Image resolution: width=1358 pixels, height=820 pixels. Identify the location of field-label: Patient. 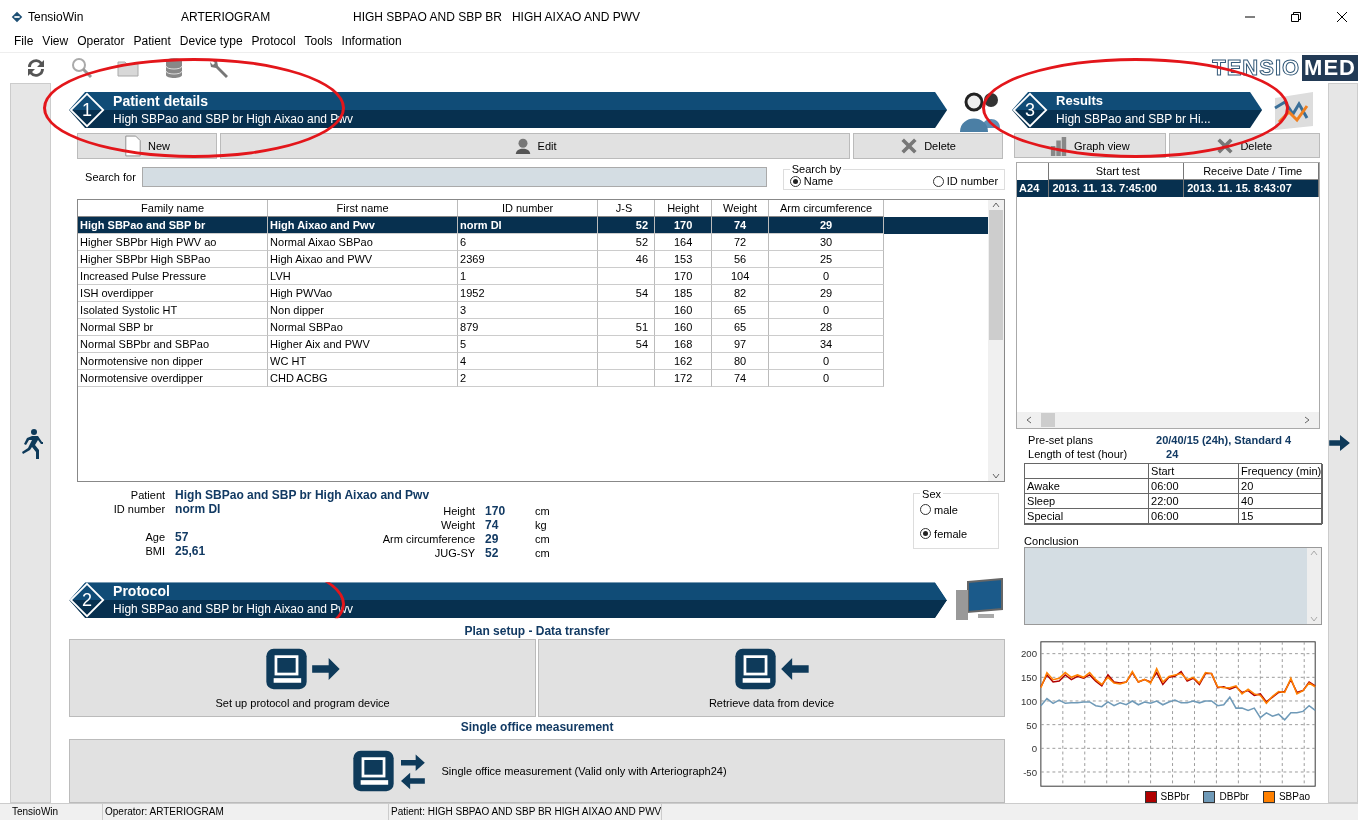
(148, 494).